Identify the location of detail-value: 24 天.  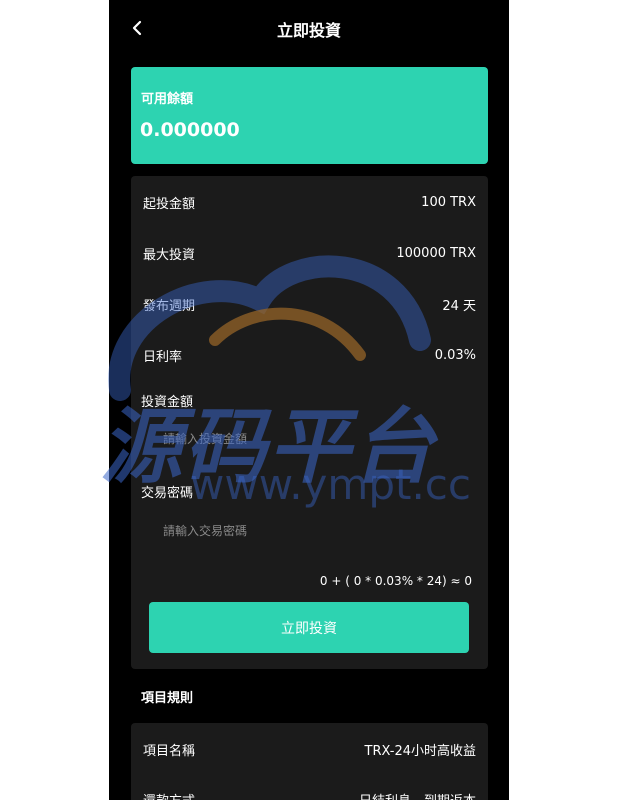
(459, 306).